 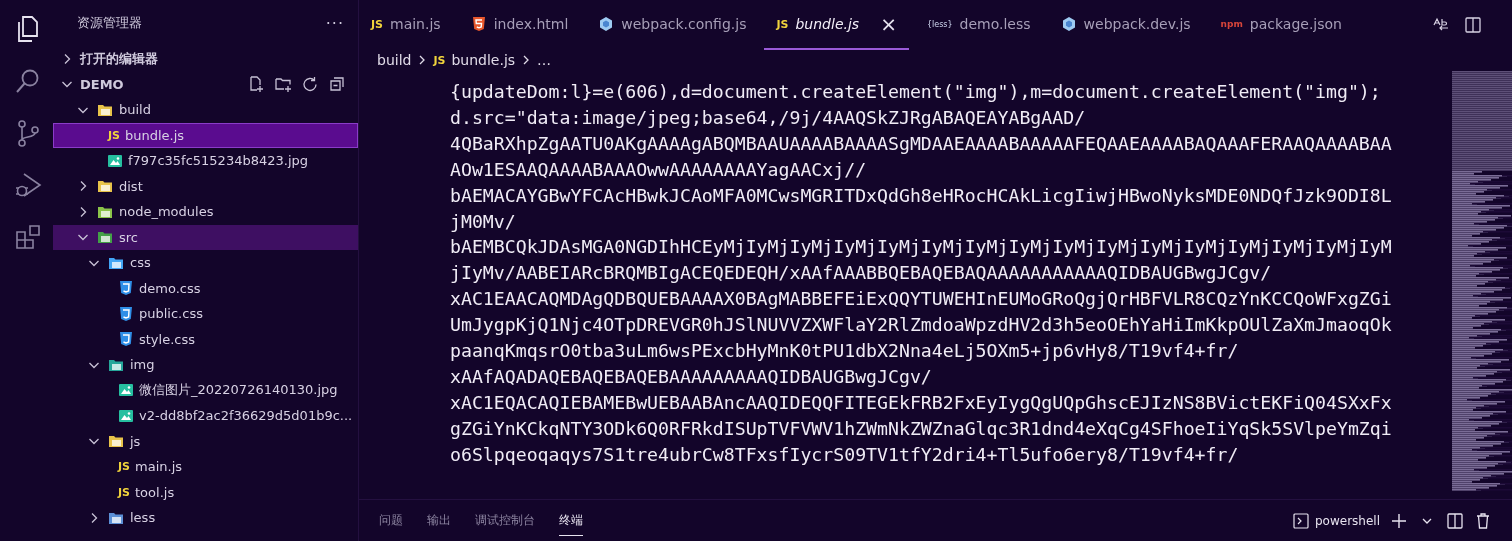 I want to click on file-item: style.css, so click(x=205, y=339).